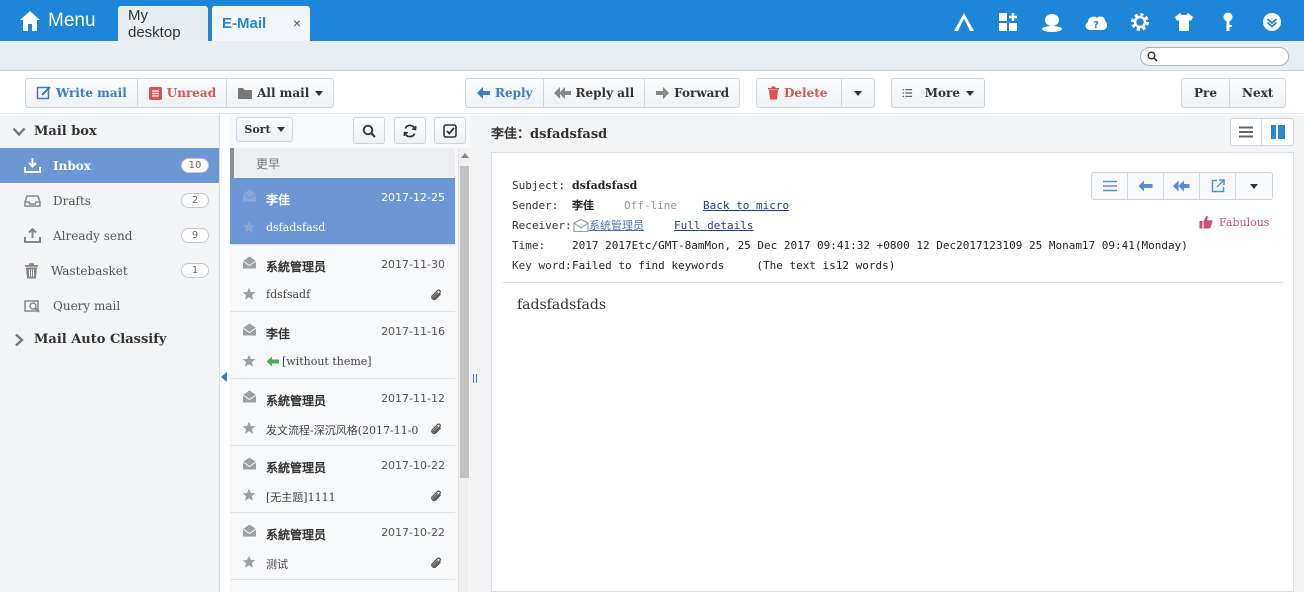  What do you see at coordinates (272, 361) in the screenshot?
I see `replied-icon` at bounding box center [272, 361].